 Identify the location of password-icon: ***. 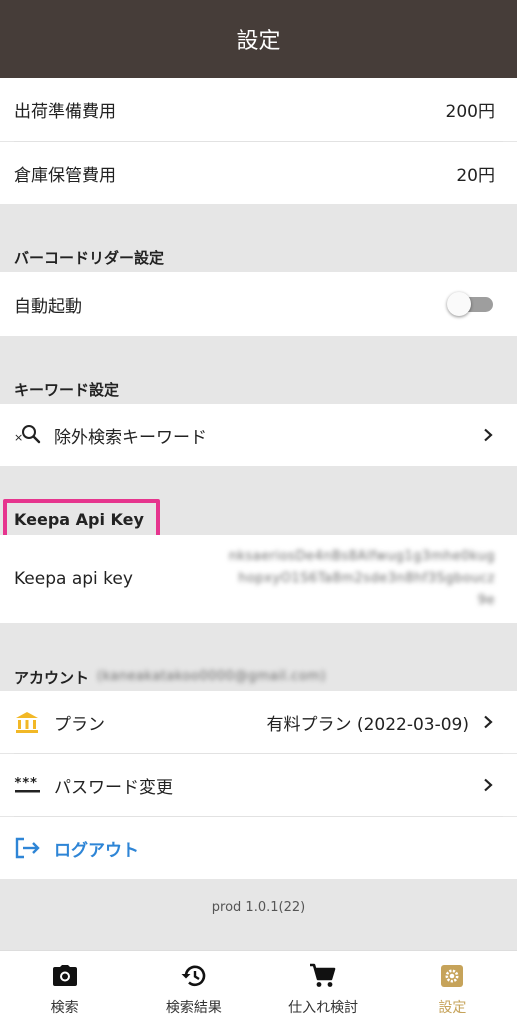
(29, 785).